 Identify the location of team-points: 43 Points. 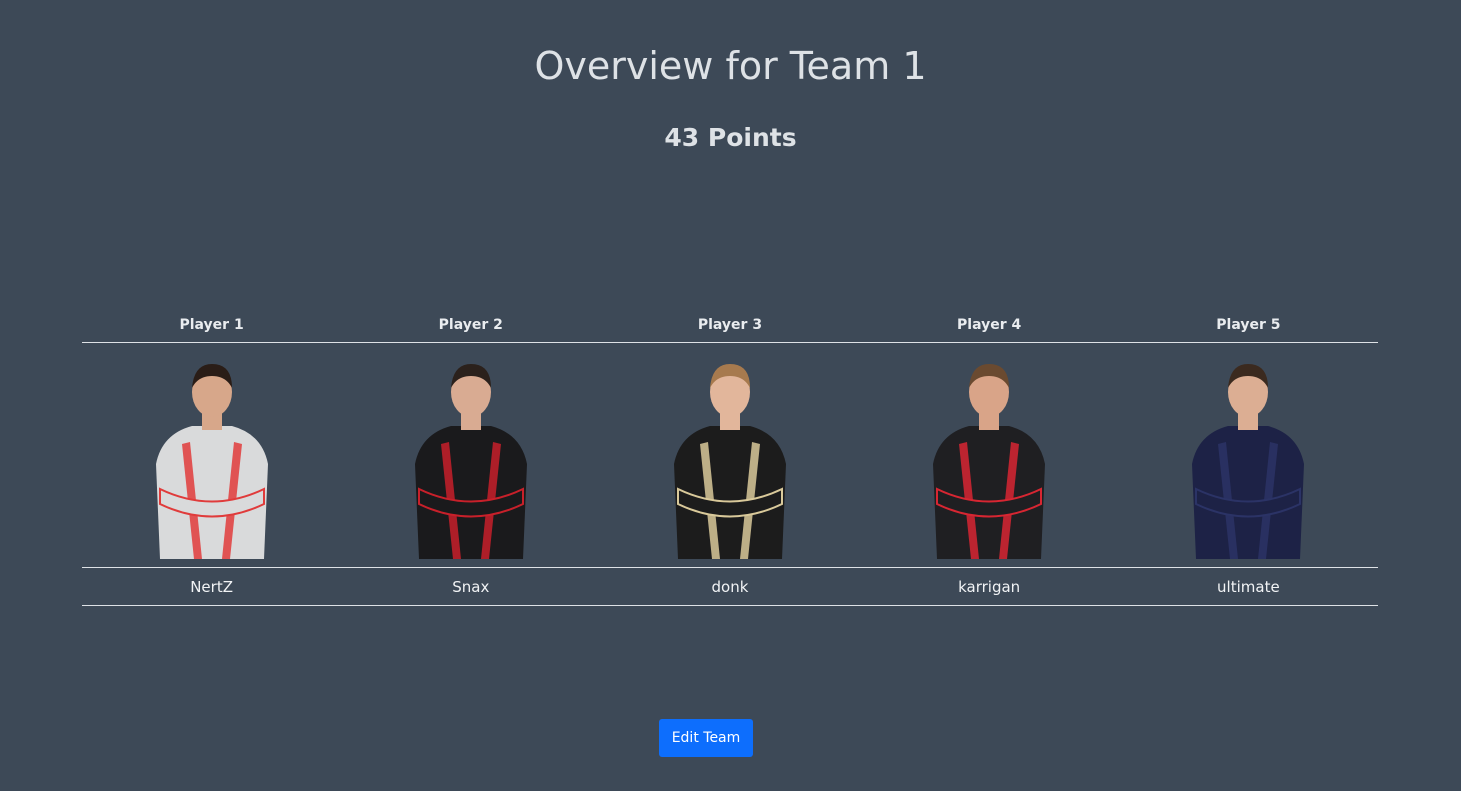
(730, 137).